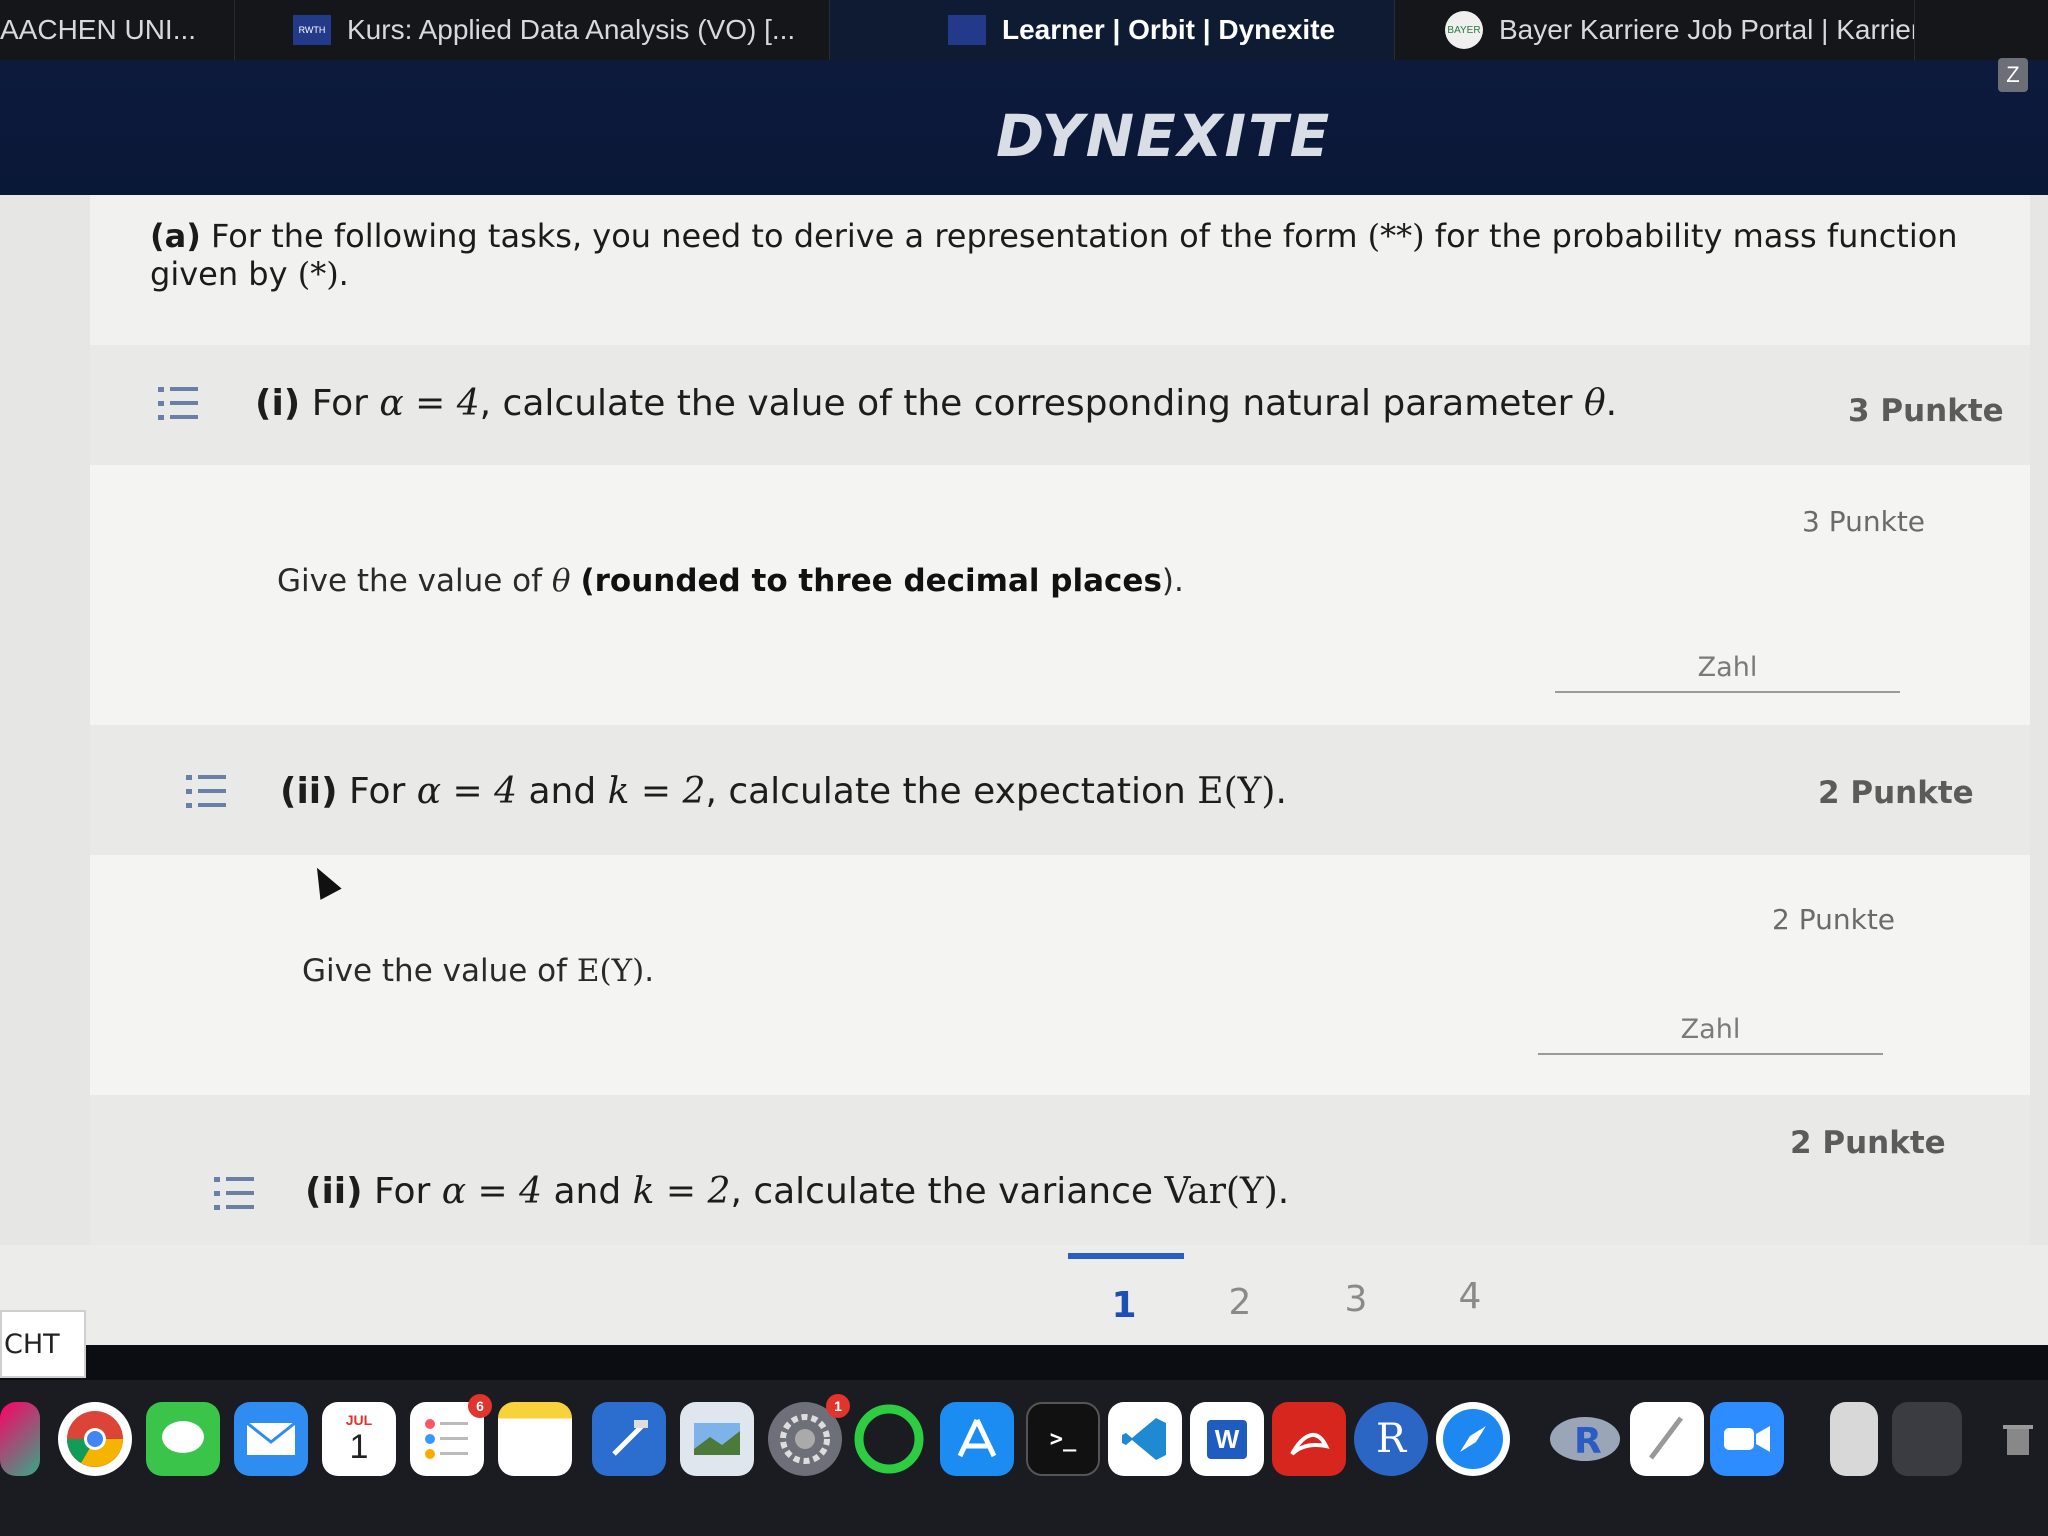 This screenshot has width=2048, height=1536. Describe the element at coordinates (359, 1446) in the screenshot. I see `calendar-day: 1` at that location.